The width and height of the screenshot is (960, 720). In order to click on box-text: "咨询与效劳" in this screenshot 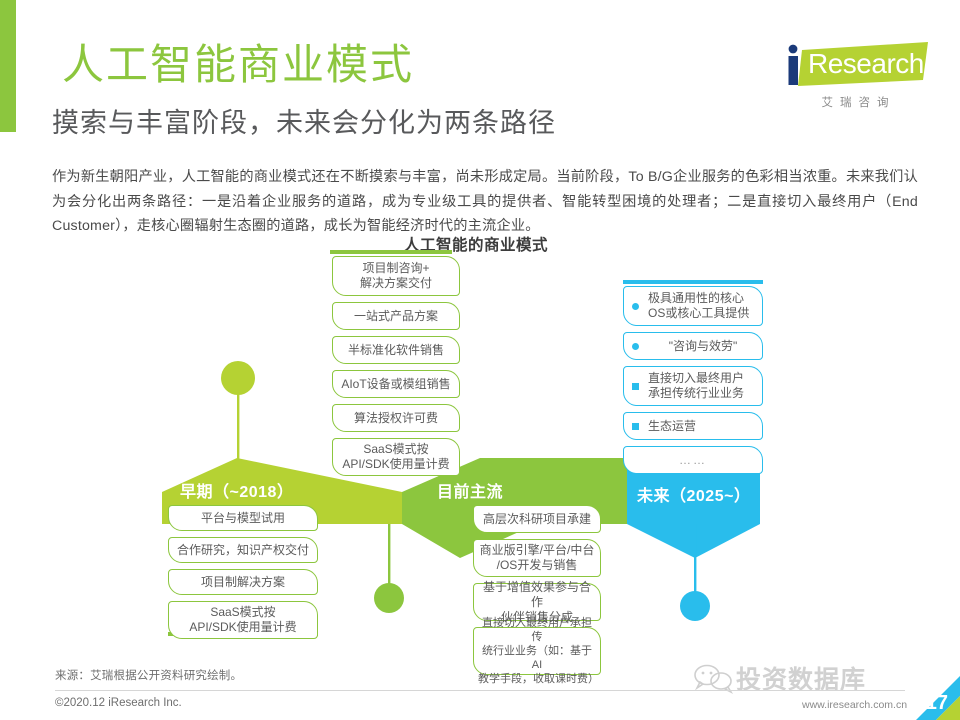, I will do `click(703, 345)`.